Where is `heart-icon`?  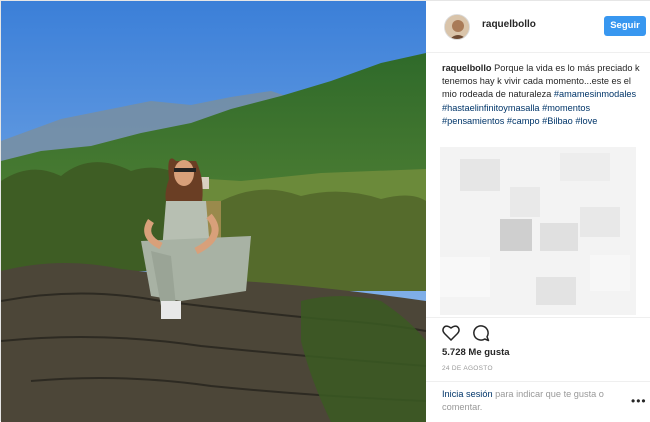 heart-icon is located at coordinates (451, 332).